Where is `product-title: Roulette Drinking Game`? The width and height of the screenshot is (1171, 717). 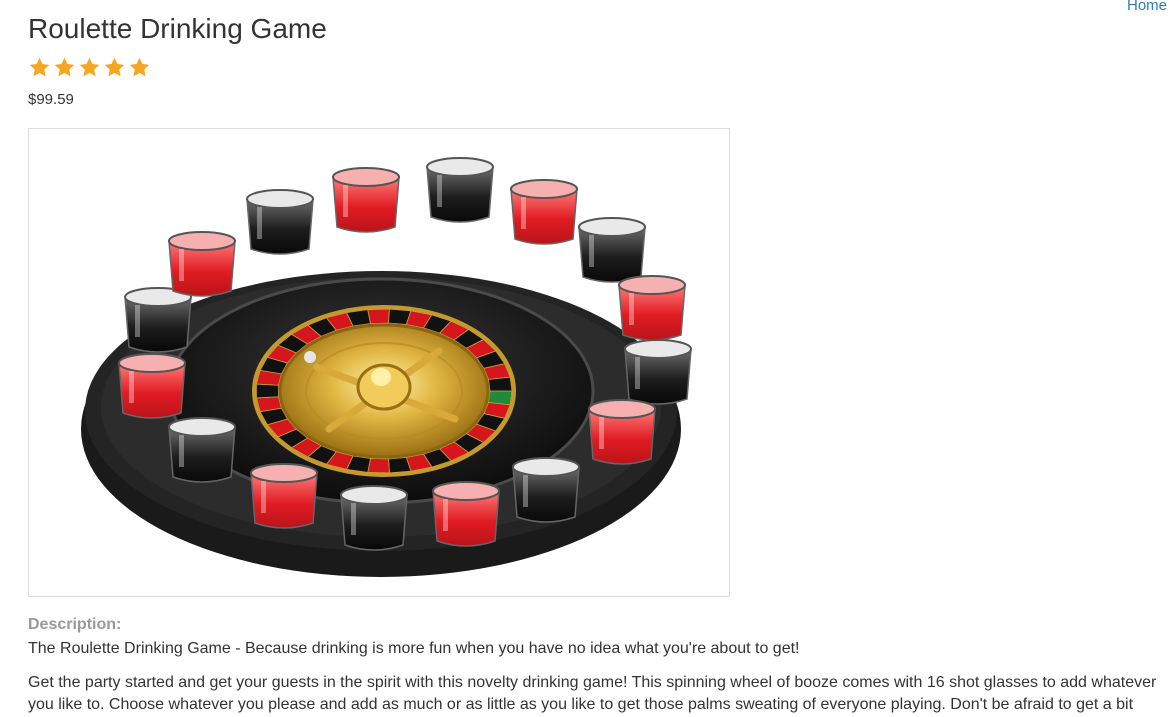 product-title: Roulette Drinking Game is located at coordinates (177, 28).